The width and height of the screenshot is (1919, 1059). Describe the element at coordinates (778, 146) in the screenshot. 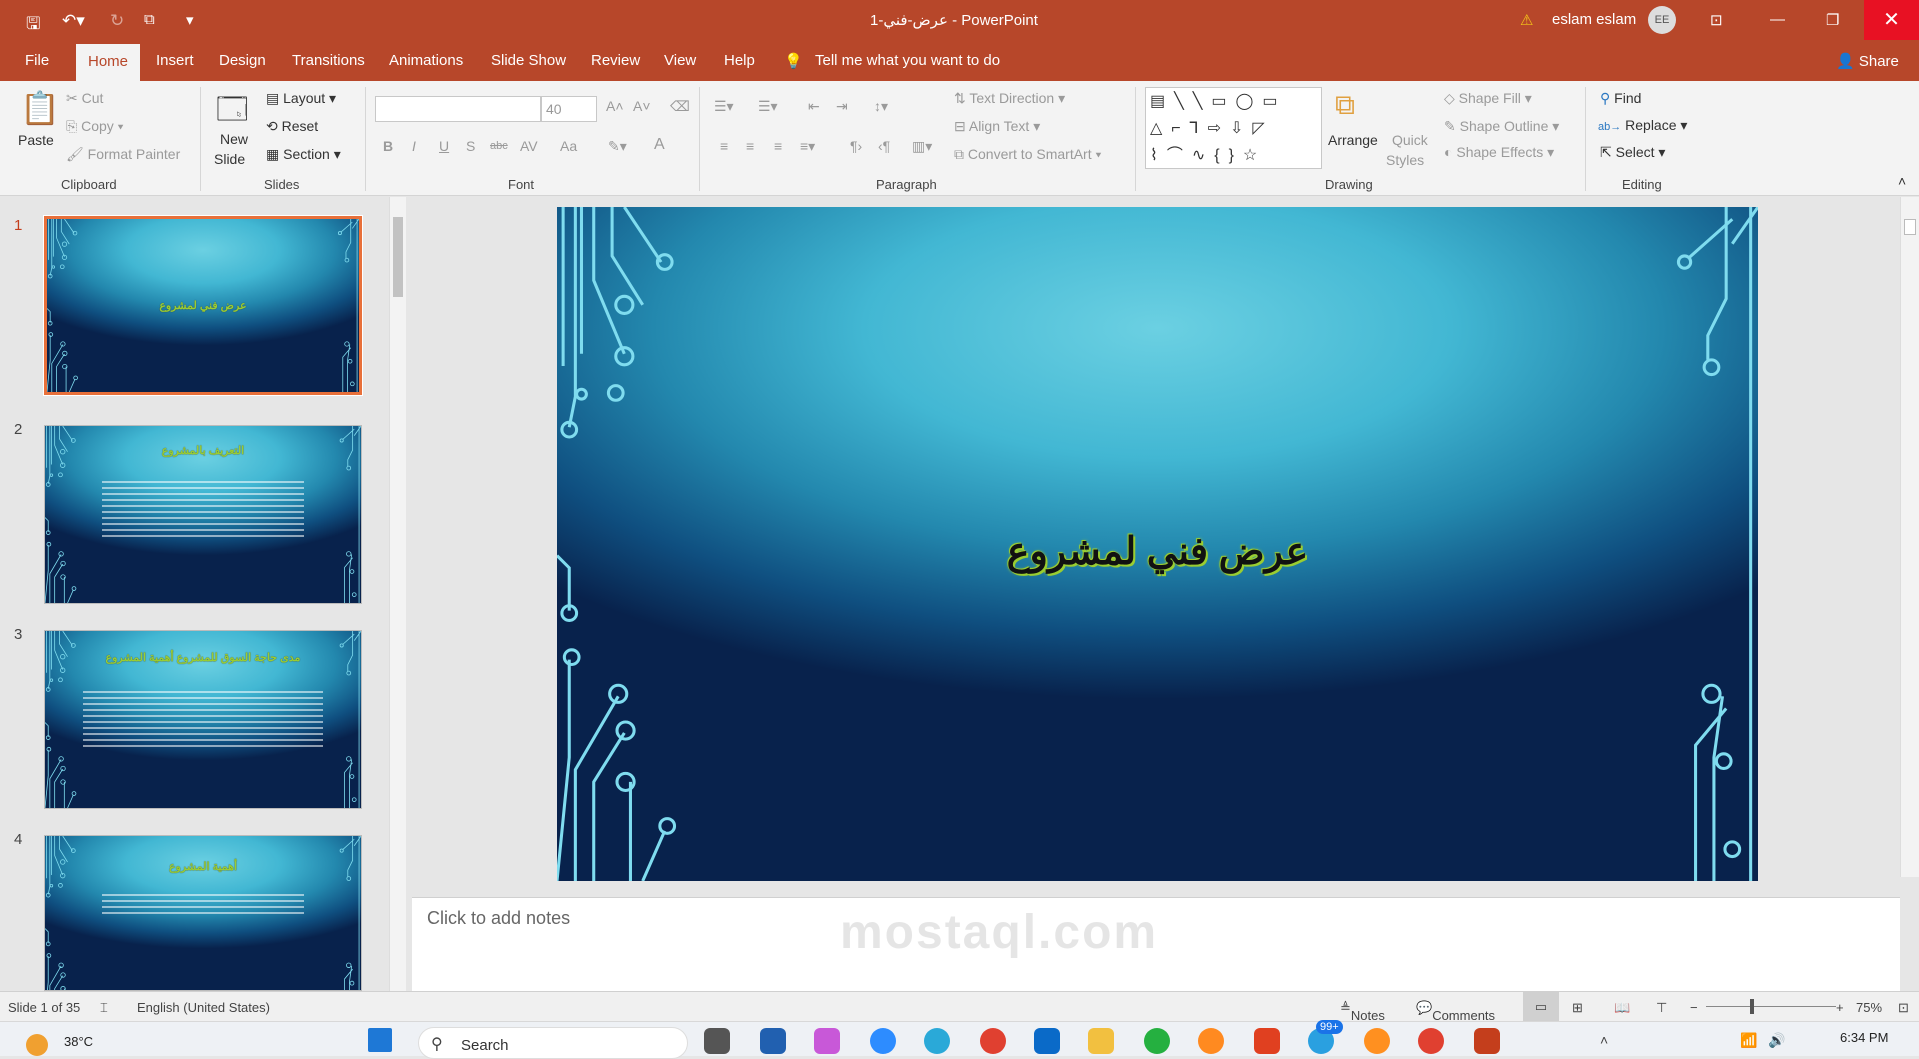

I see `align-right-icon: ≡` at that location.